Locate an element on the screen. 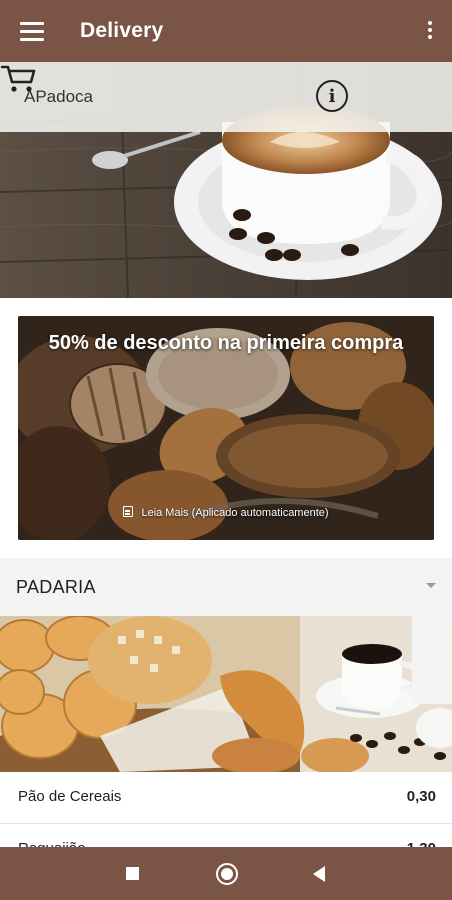 The width and height of the screenshot is (452, 900). info-icon: i is located at coordinates (332, 96).